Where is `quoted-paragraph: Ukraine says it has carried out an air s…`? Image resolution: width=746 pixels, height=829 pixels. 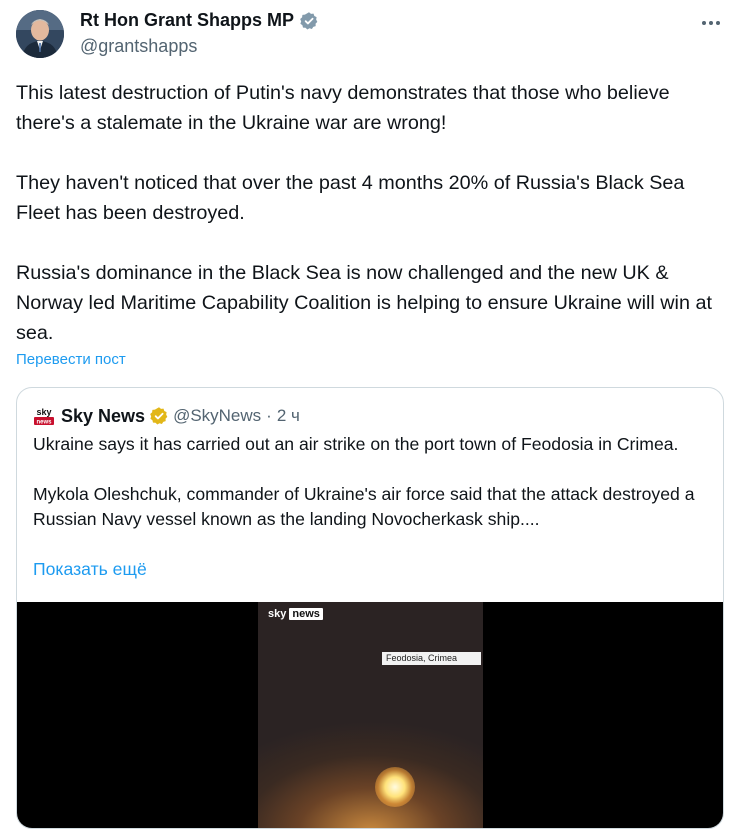 quoted-paragraph: Ukraine says it has carried out an air s… is located at coordinates (356, 444).